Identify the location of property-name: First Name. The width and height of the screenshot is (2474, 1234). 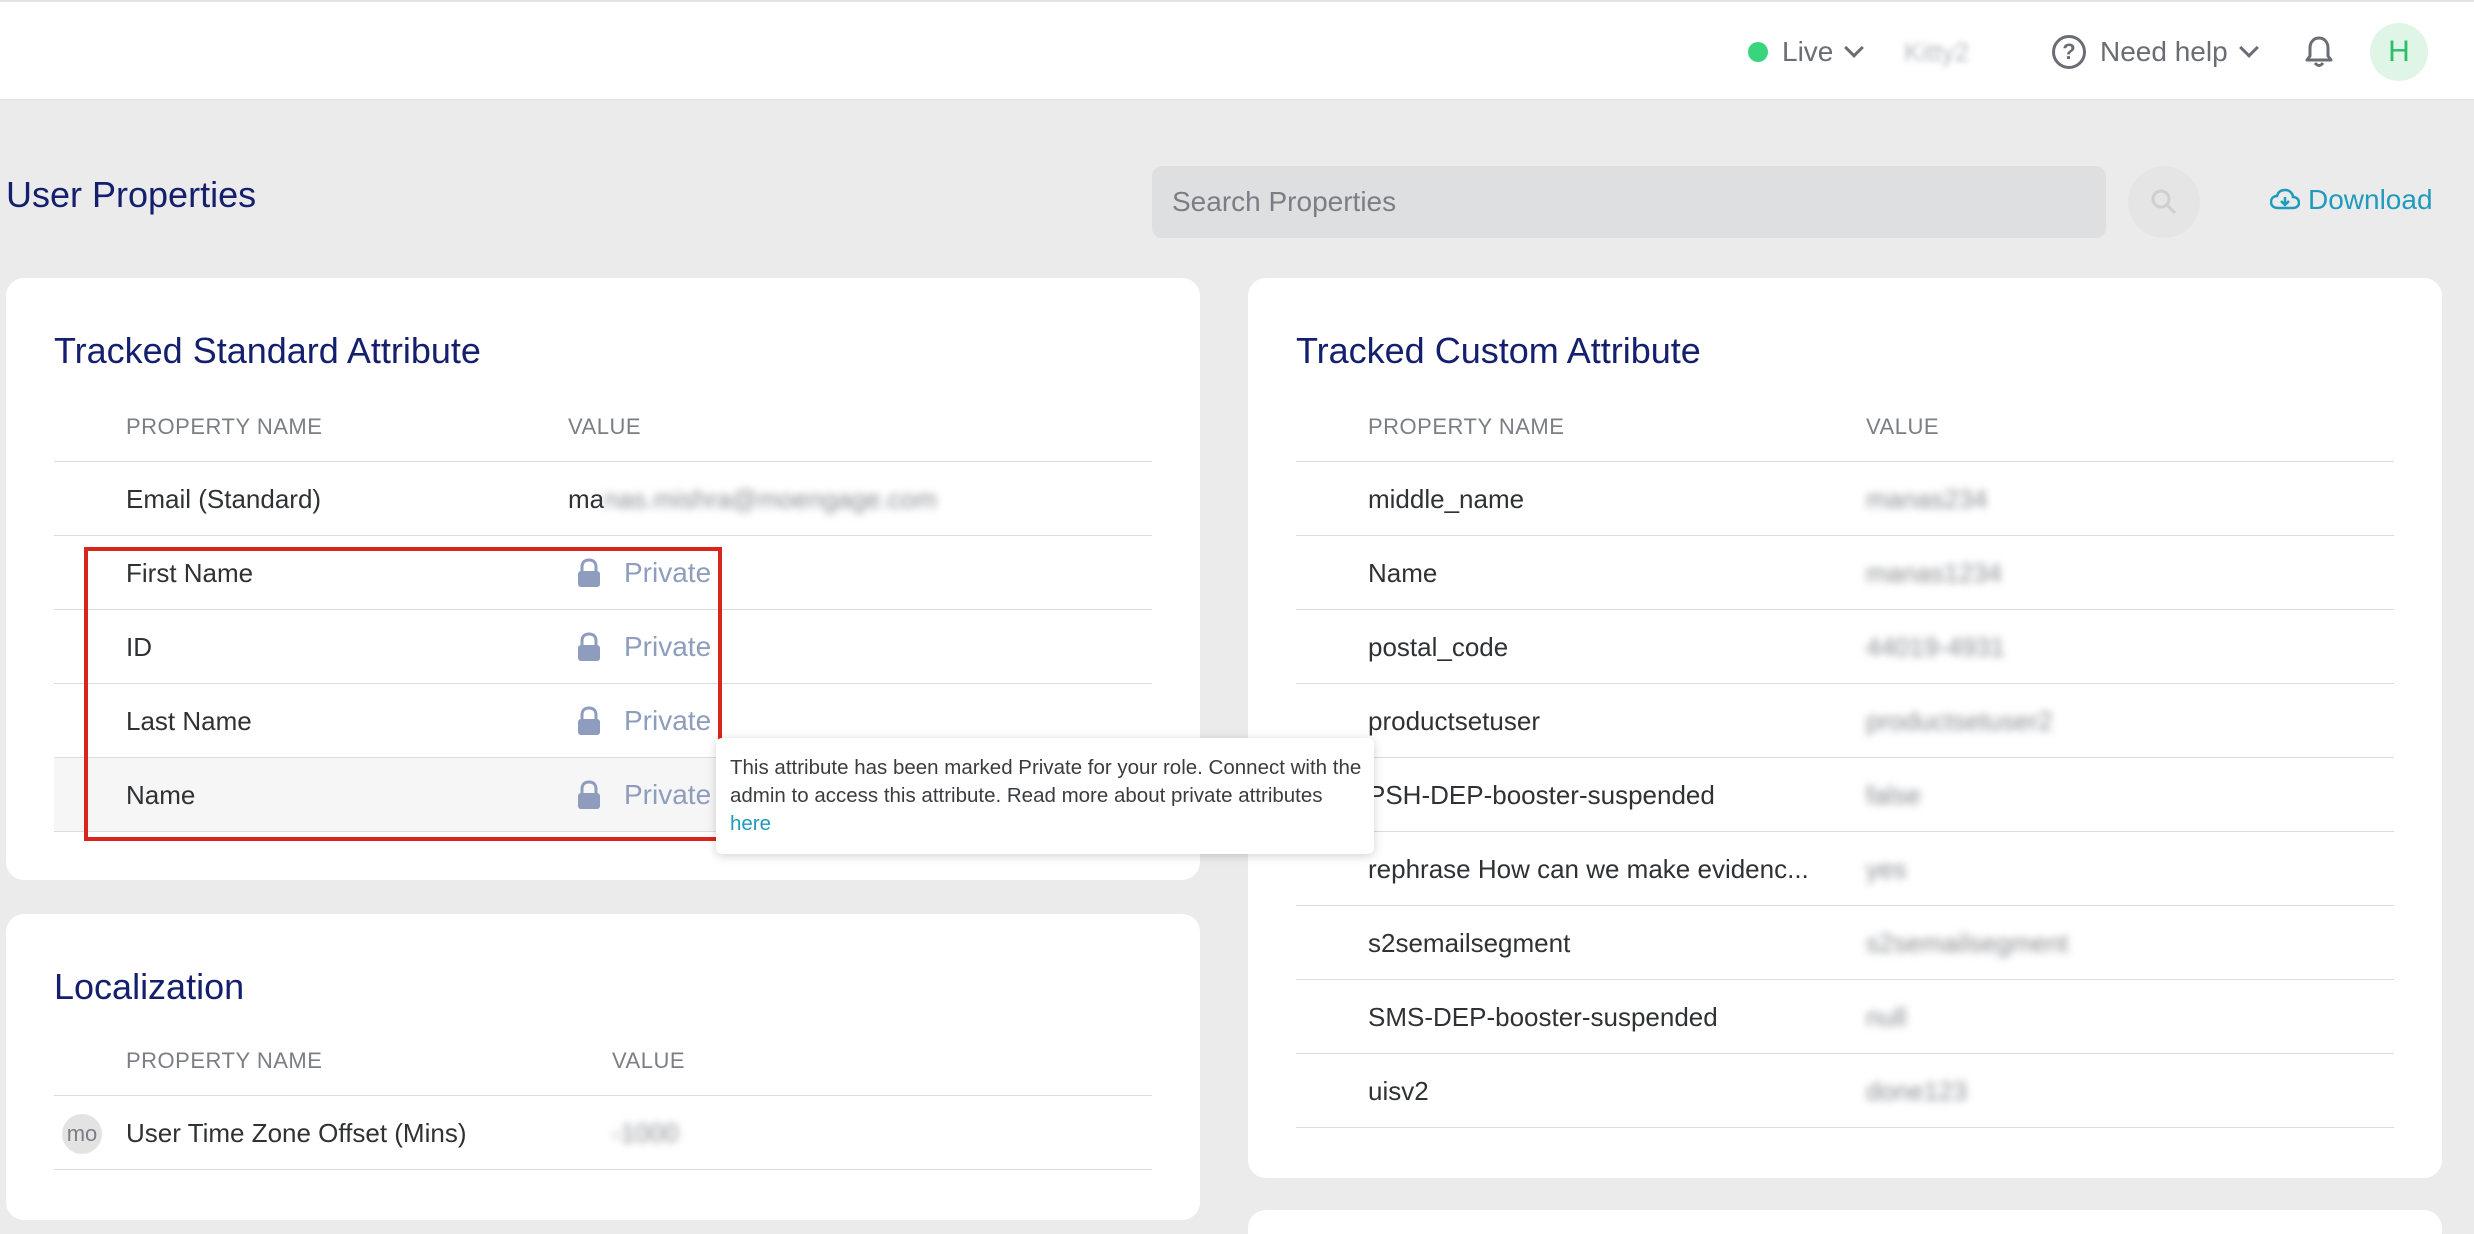
(190, 572).